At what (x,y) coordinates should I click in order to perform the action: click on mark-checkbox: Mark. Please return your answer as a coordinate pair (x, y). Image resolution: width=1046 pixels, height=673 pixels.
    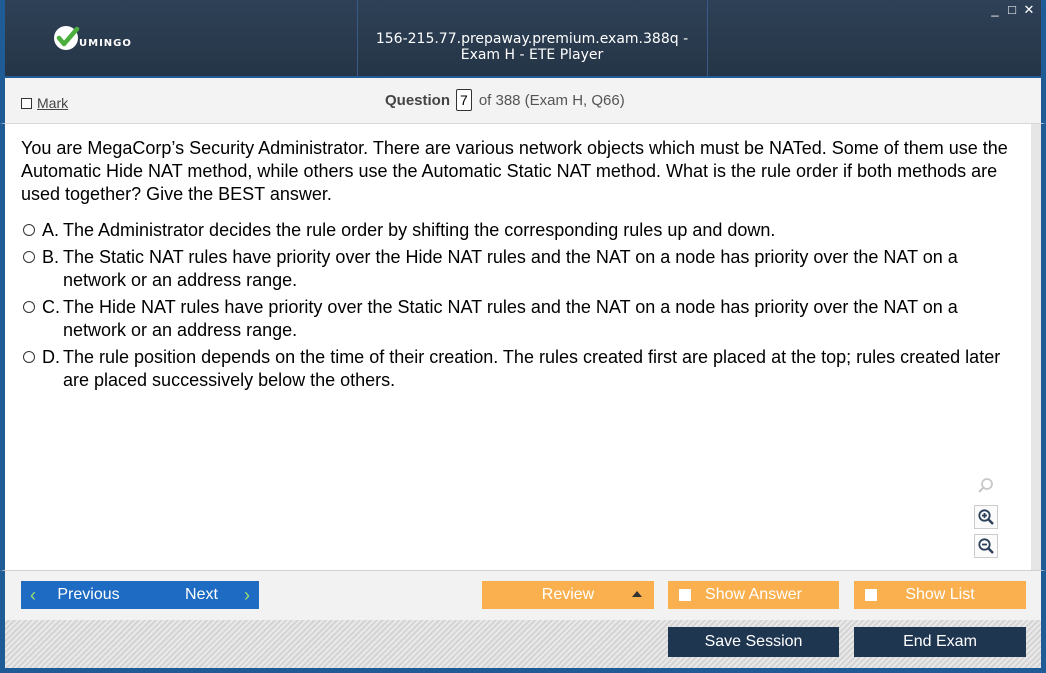
    Looking at the image, I should click on (44, 103).